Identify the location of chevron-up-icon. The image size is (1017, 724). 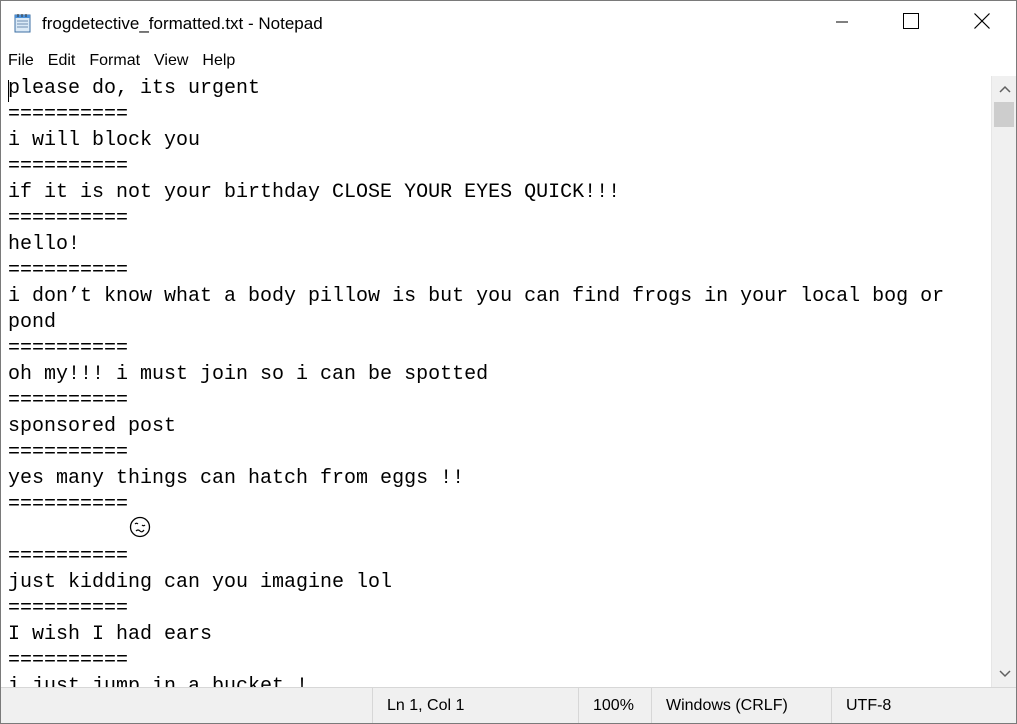
(1004, 89).